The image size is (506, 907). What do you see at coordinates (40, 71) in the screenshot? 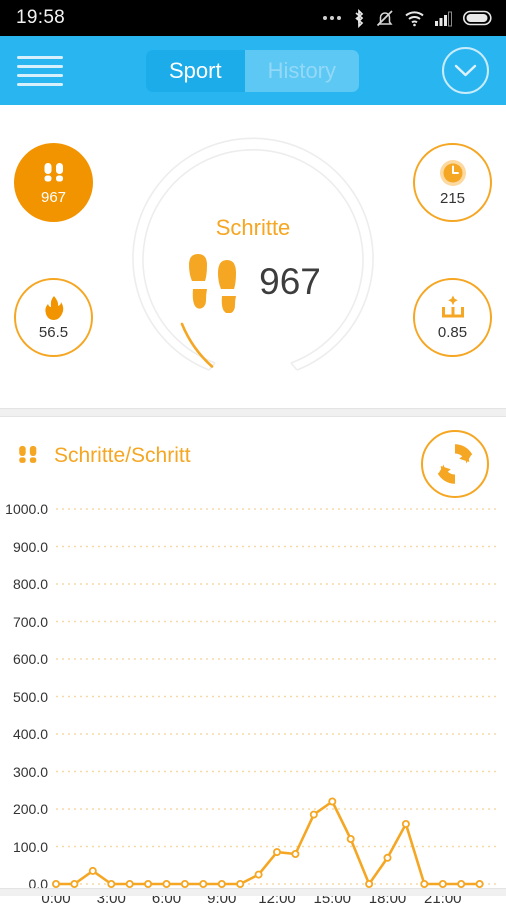
I see `hamburger-menu-icon` at bounding box center [40, 71].